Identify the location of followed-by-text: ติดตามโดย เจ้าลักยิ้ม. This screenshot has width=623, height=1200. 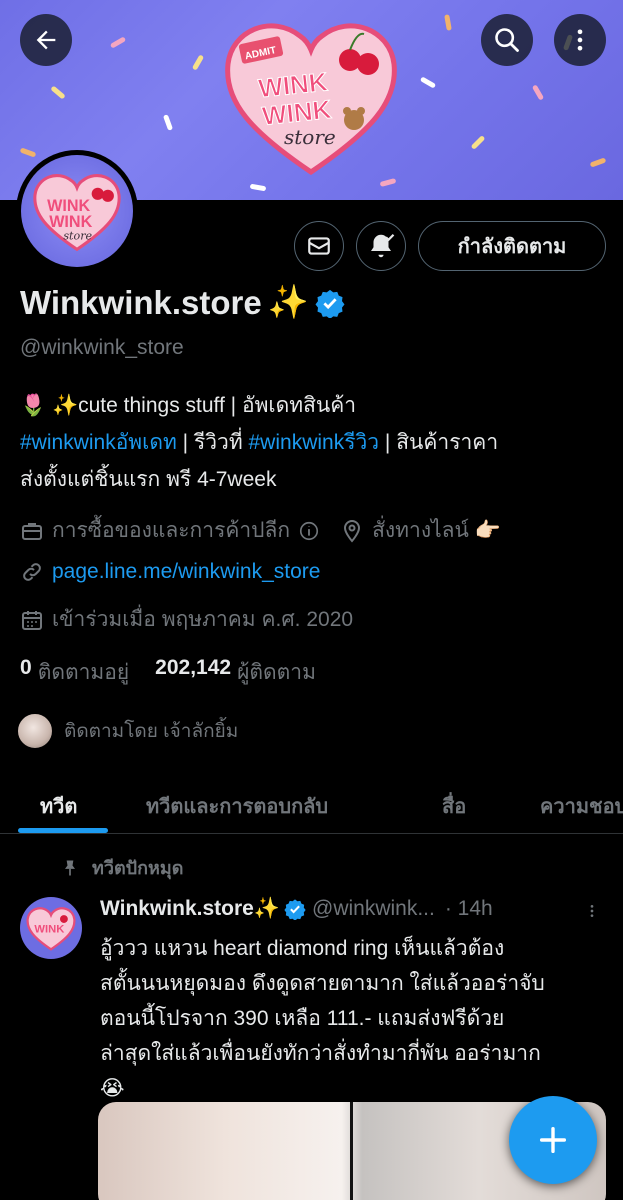
(151, 731).